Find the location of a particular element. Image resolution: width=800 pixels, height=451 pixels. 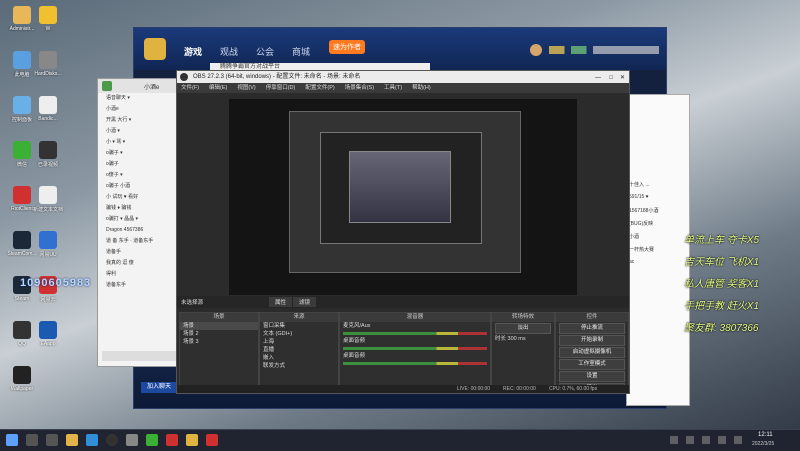

rec-status: REC: 00:00:00 is located at coordinates (519, 389).